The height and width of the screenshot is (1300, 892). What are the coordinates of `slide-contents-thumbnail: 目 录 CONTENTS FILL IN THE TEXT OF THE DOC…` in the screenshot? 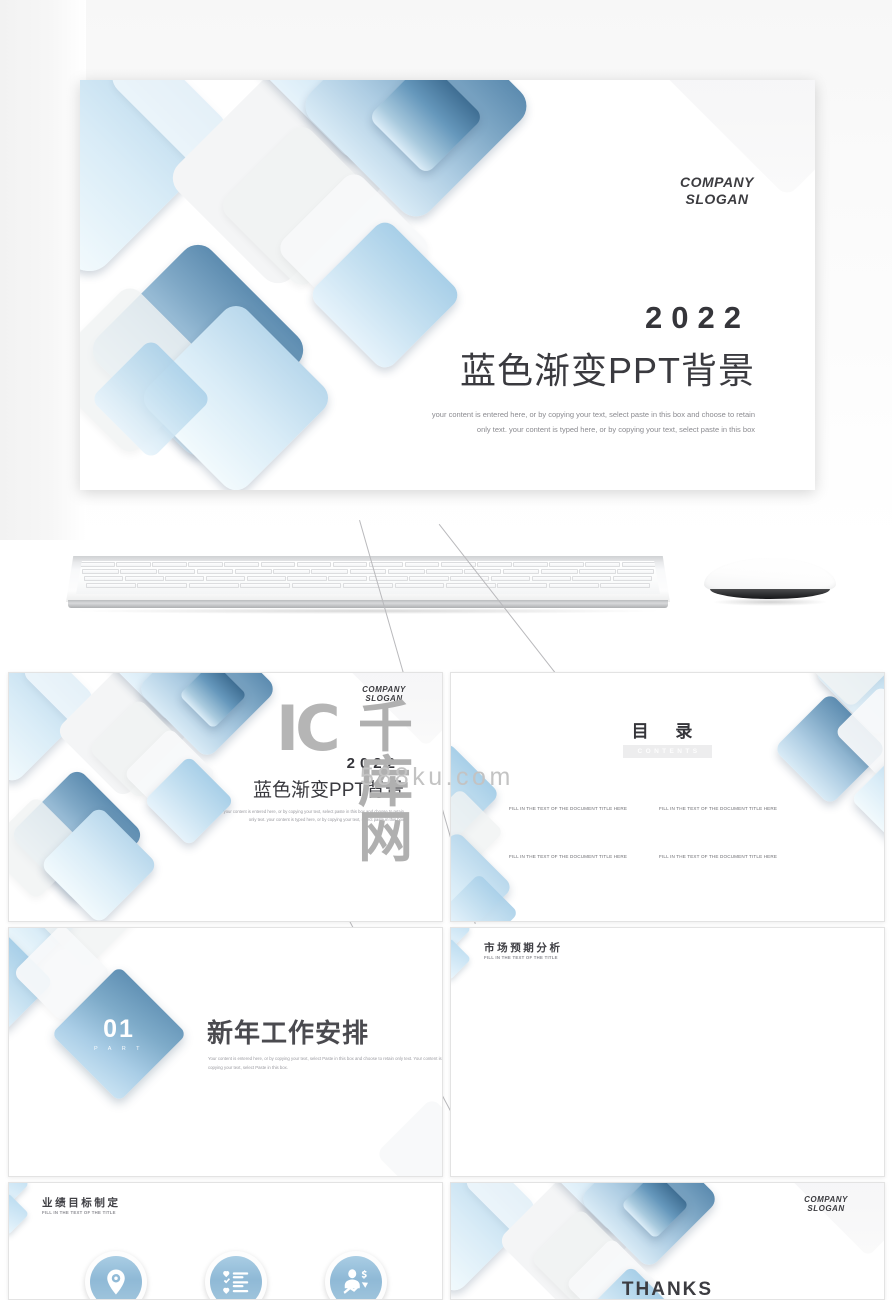 It's located at (667, 797).